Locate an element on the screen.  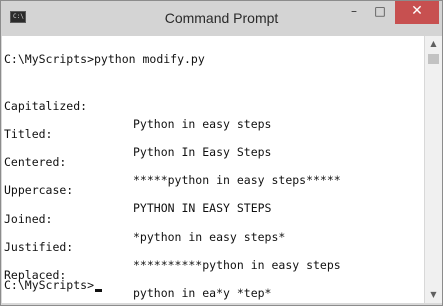
prompt-text: C:\MyScripts> is located at coordinates (49, 285).